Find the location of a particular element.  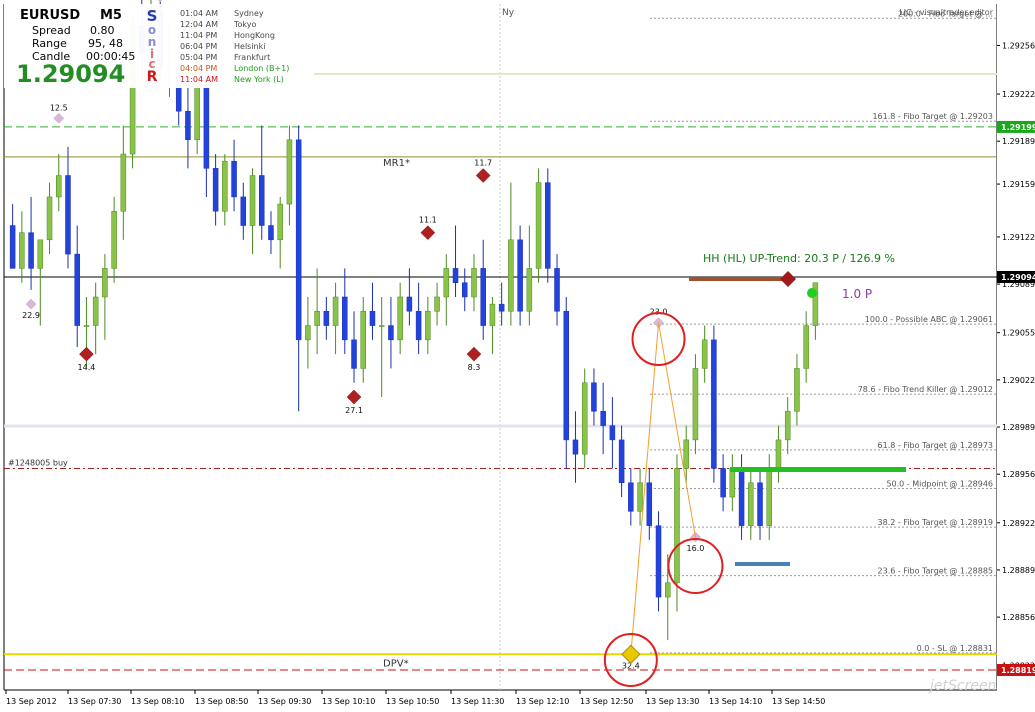

session-city: Frankfurt is located at coordinates (252, 57).